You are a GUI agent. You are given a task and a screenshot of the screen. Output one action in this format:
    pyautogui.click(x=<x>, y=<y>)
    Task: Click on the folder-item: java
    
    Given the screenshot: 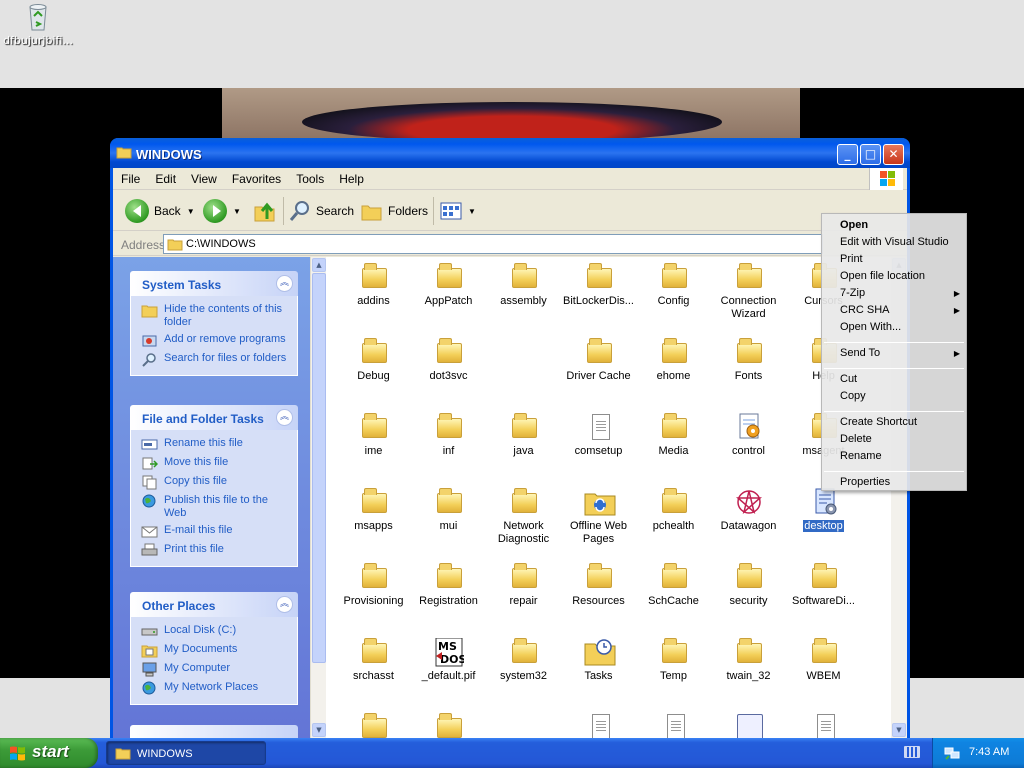 What is the action you would take?
    pyautogui.click(x=523, y=435)
    